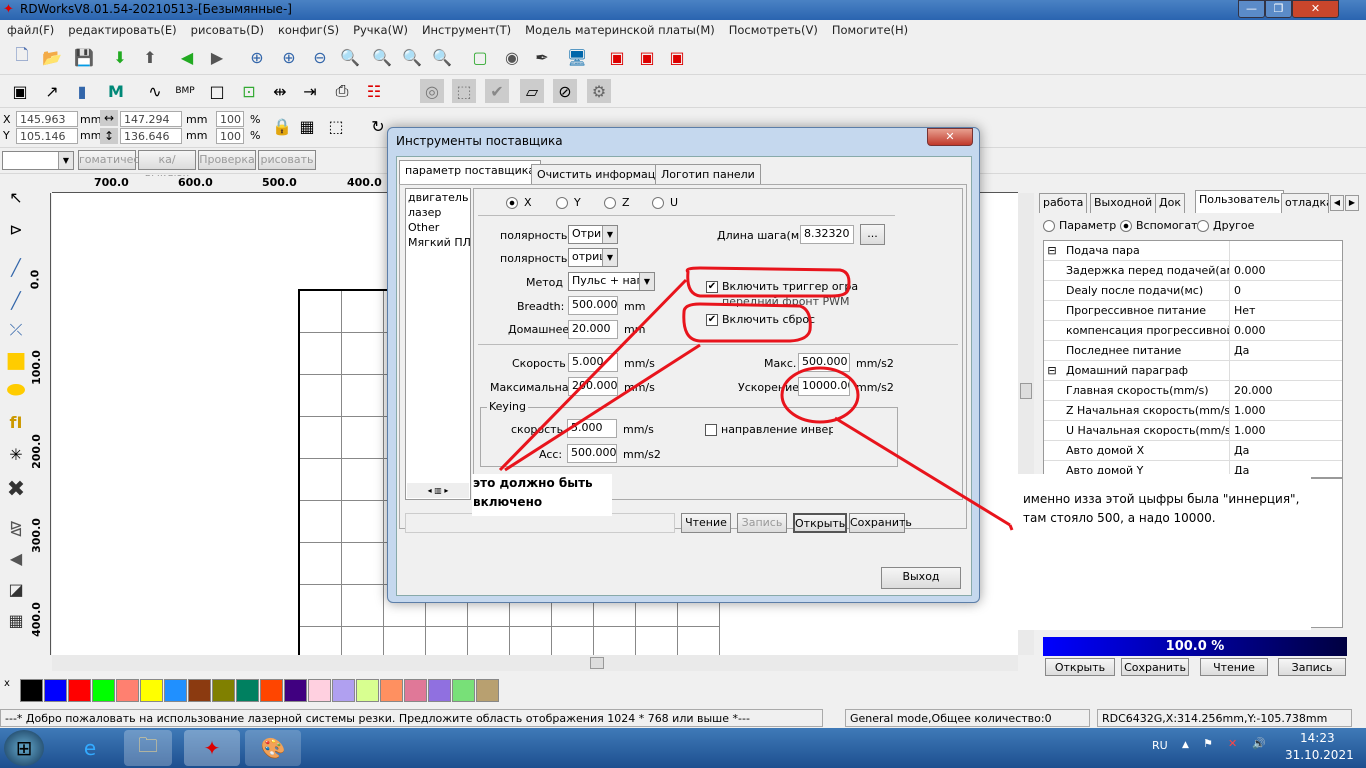  I want to click on position-grid-icon: ▦, so click(307, 126).